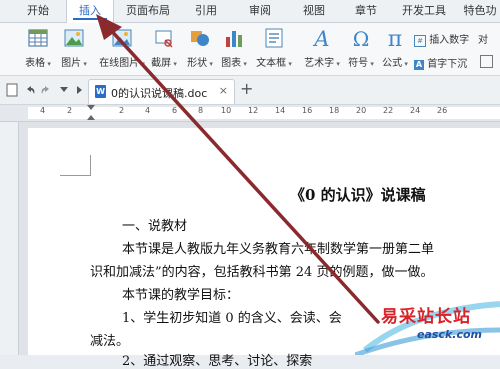  Describe the element at coordinates (420, 41) in the screenshot. I see `insert-number-icon: #` at that location.